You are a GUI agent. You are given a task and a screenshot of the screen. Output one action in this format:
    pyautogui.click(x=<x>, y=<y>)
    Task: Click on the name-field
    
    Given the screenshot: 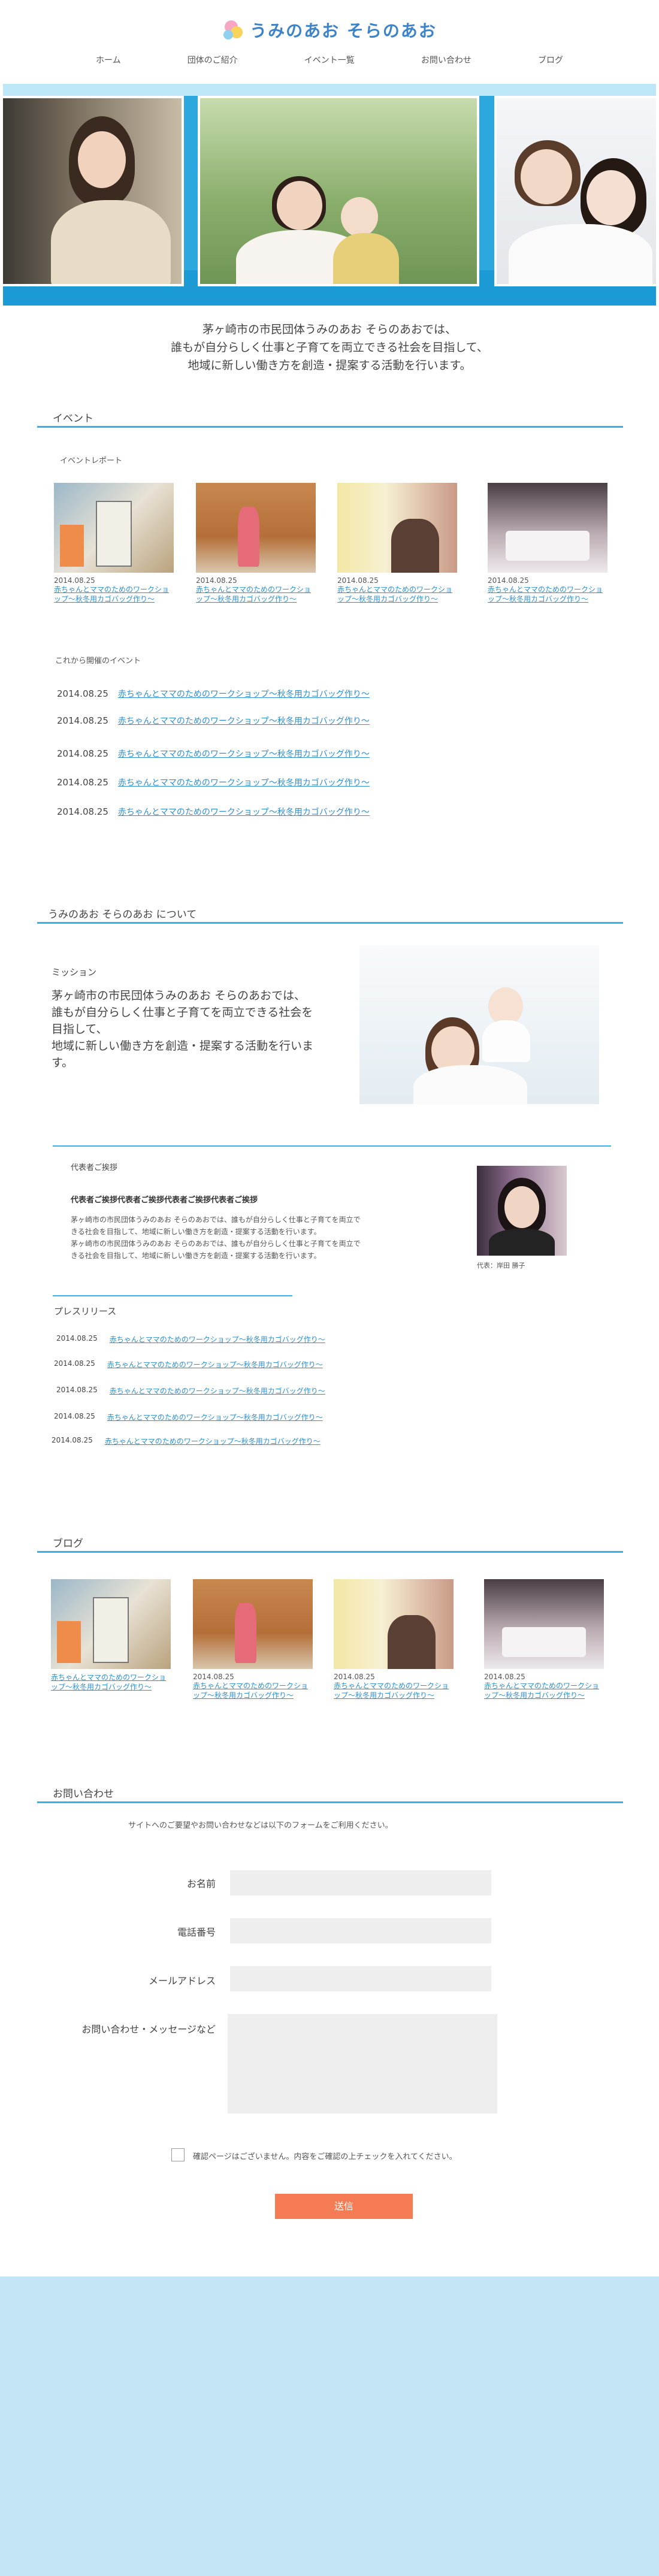 What is the action you would take?
    pyautogui.click(x=360, y=1882)
    